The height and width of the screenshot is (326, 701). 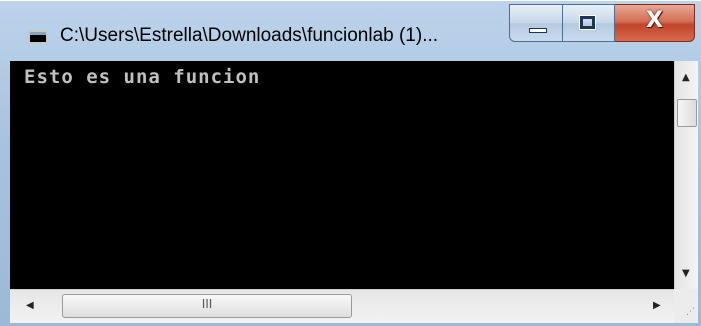 I want to click on console-window-icon, so click(x=38, y=37).